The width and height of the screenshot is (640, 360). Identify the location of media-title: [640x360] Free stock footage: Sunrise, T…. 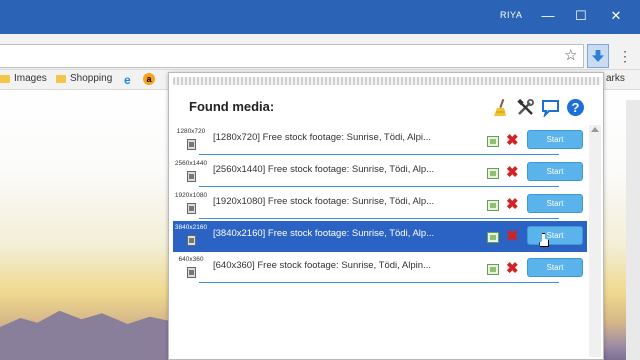
(322, 265).